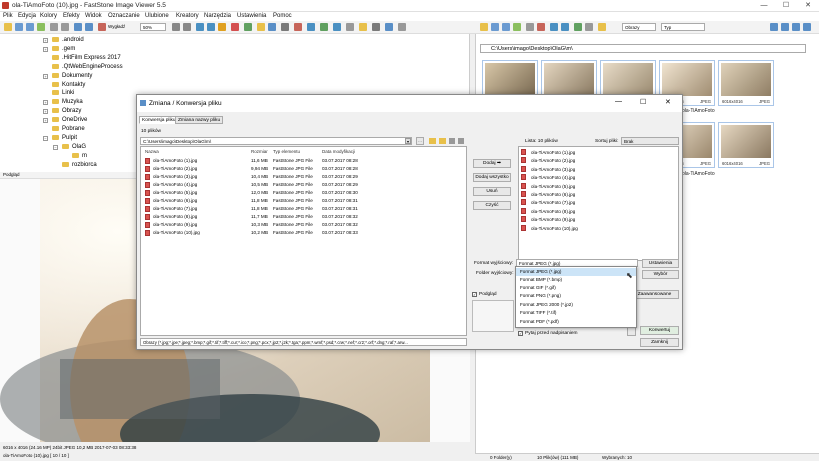  I want to click on tree-item: m, so click(79, 156).